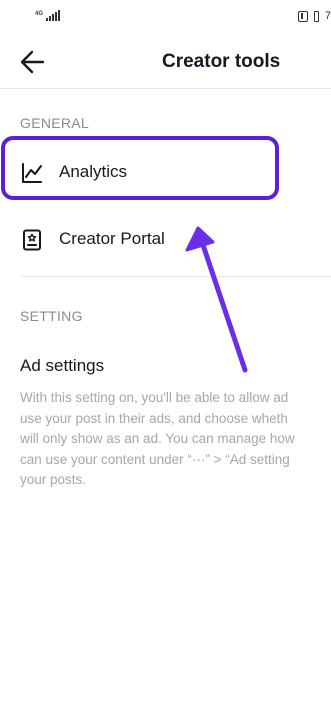 The height and width of the screenshot is (708, 331). Describe the element at coordinates (55, 123) in the screenshot. I see `section-label-general: GENERAL` at that location.